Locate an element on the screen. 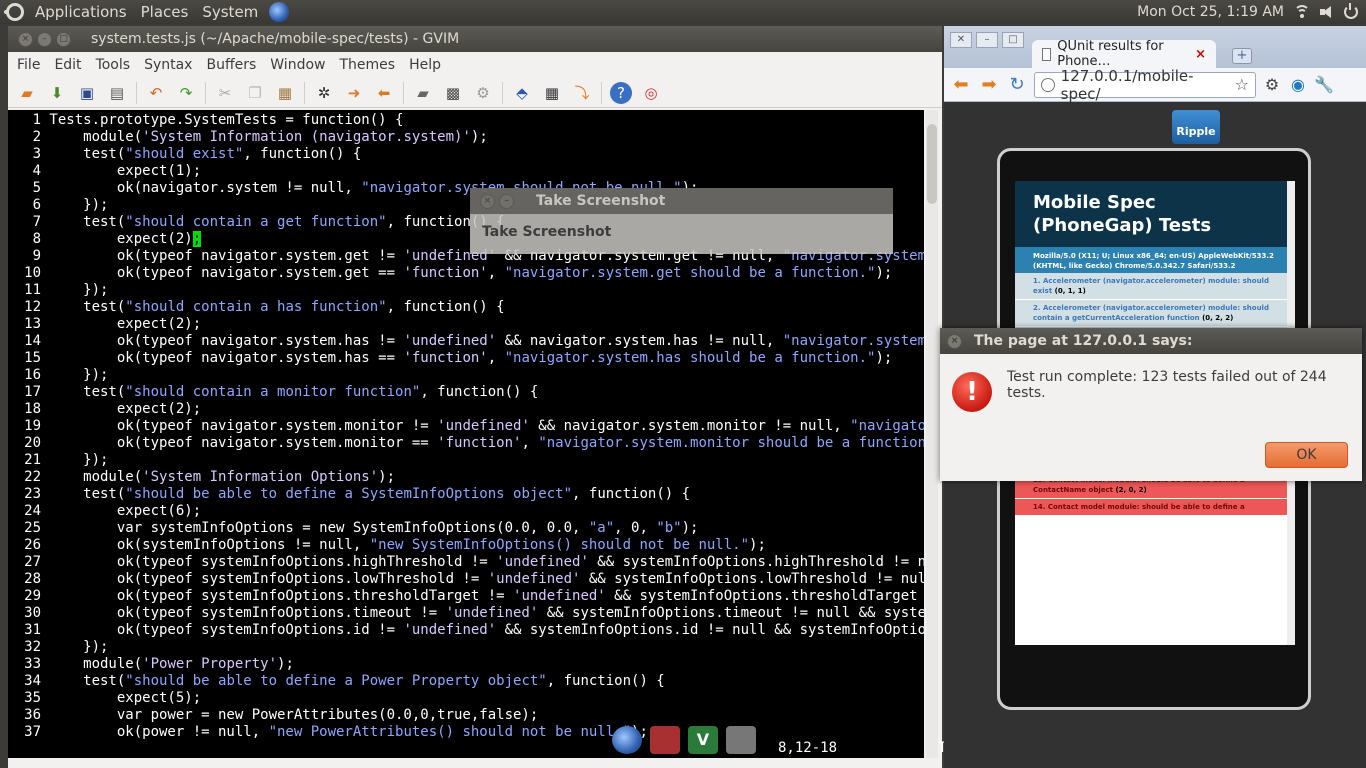 The image size is (1366, 768). code-line: 21 }); is located at coordinates (466, 460).